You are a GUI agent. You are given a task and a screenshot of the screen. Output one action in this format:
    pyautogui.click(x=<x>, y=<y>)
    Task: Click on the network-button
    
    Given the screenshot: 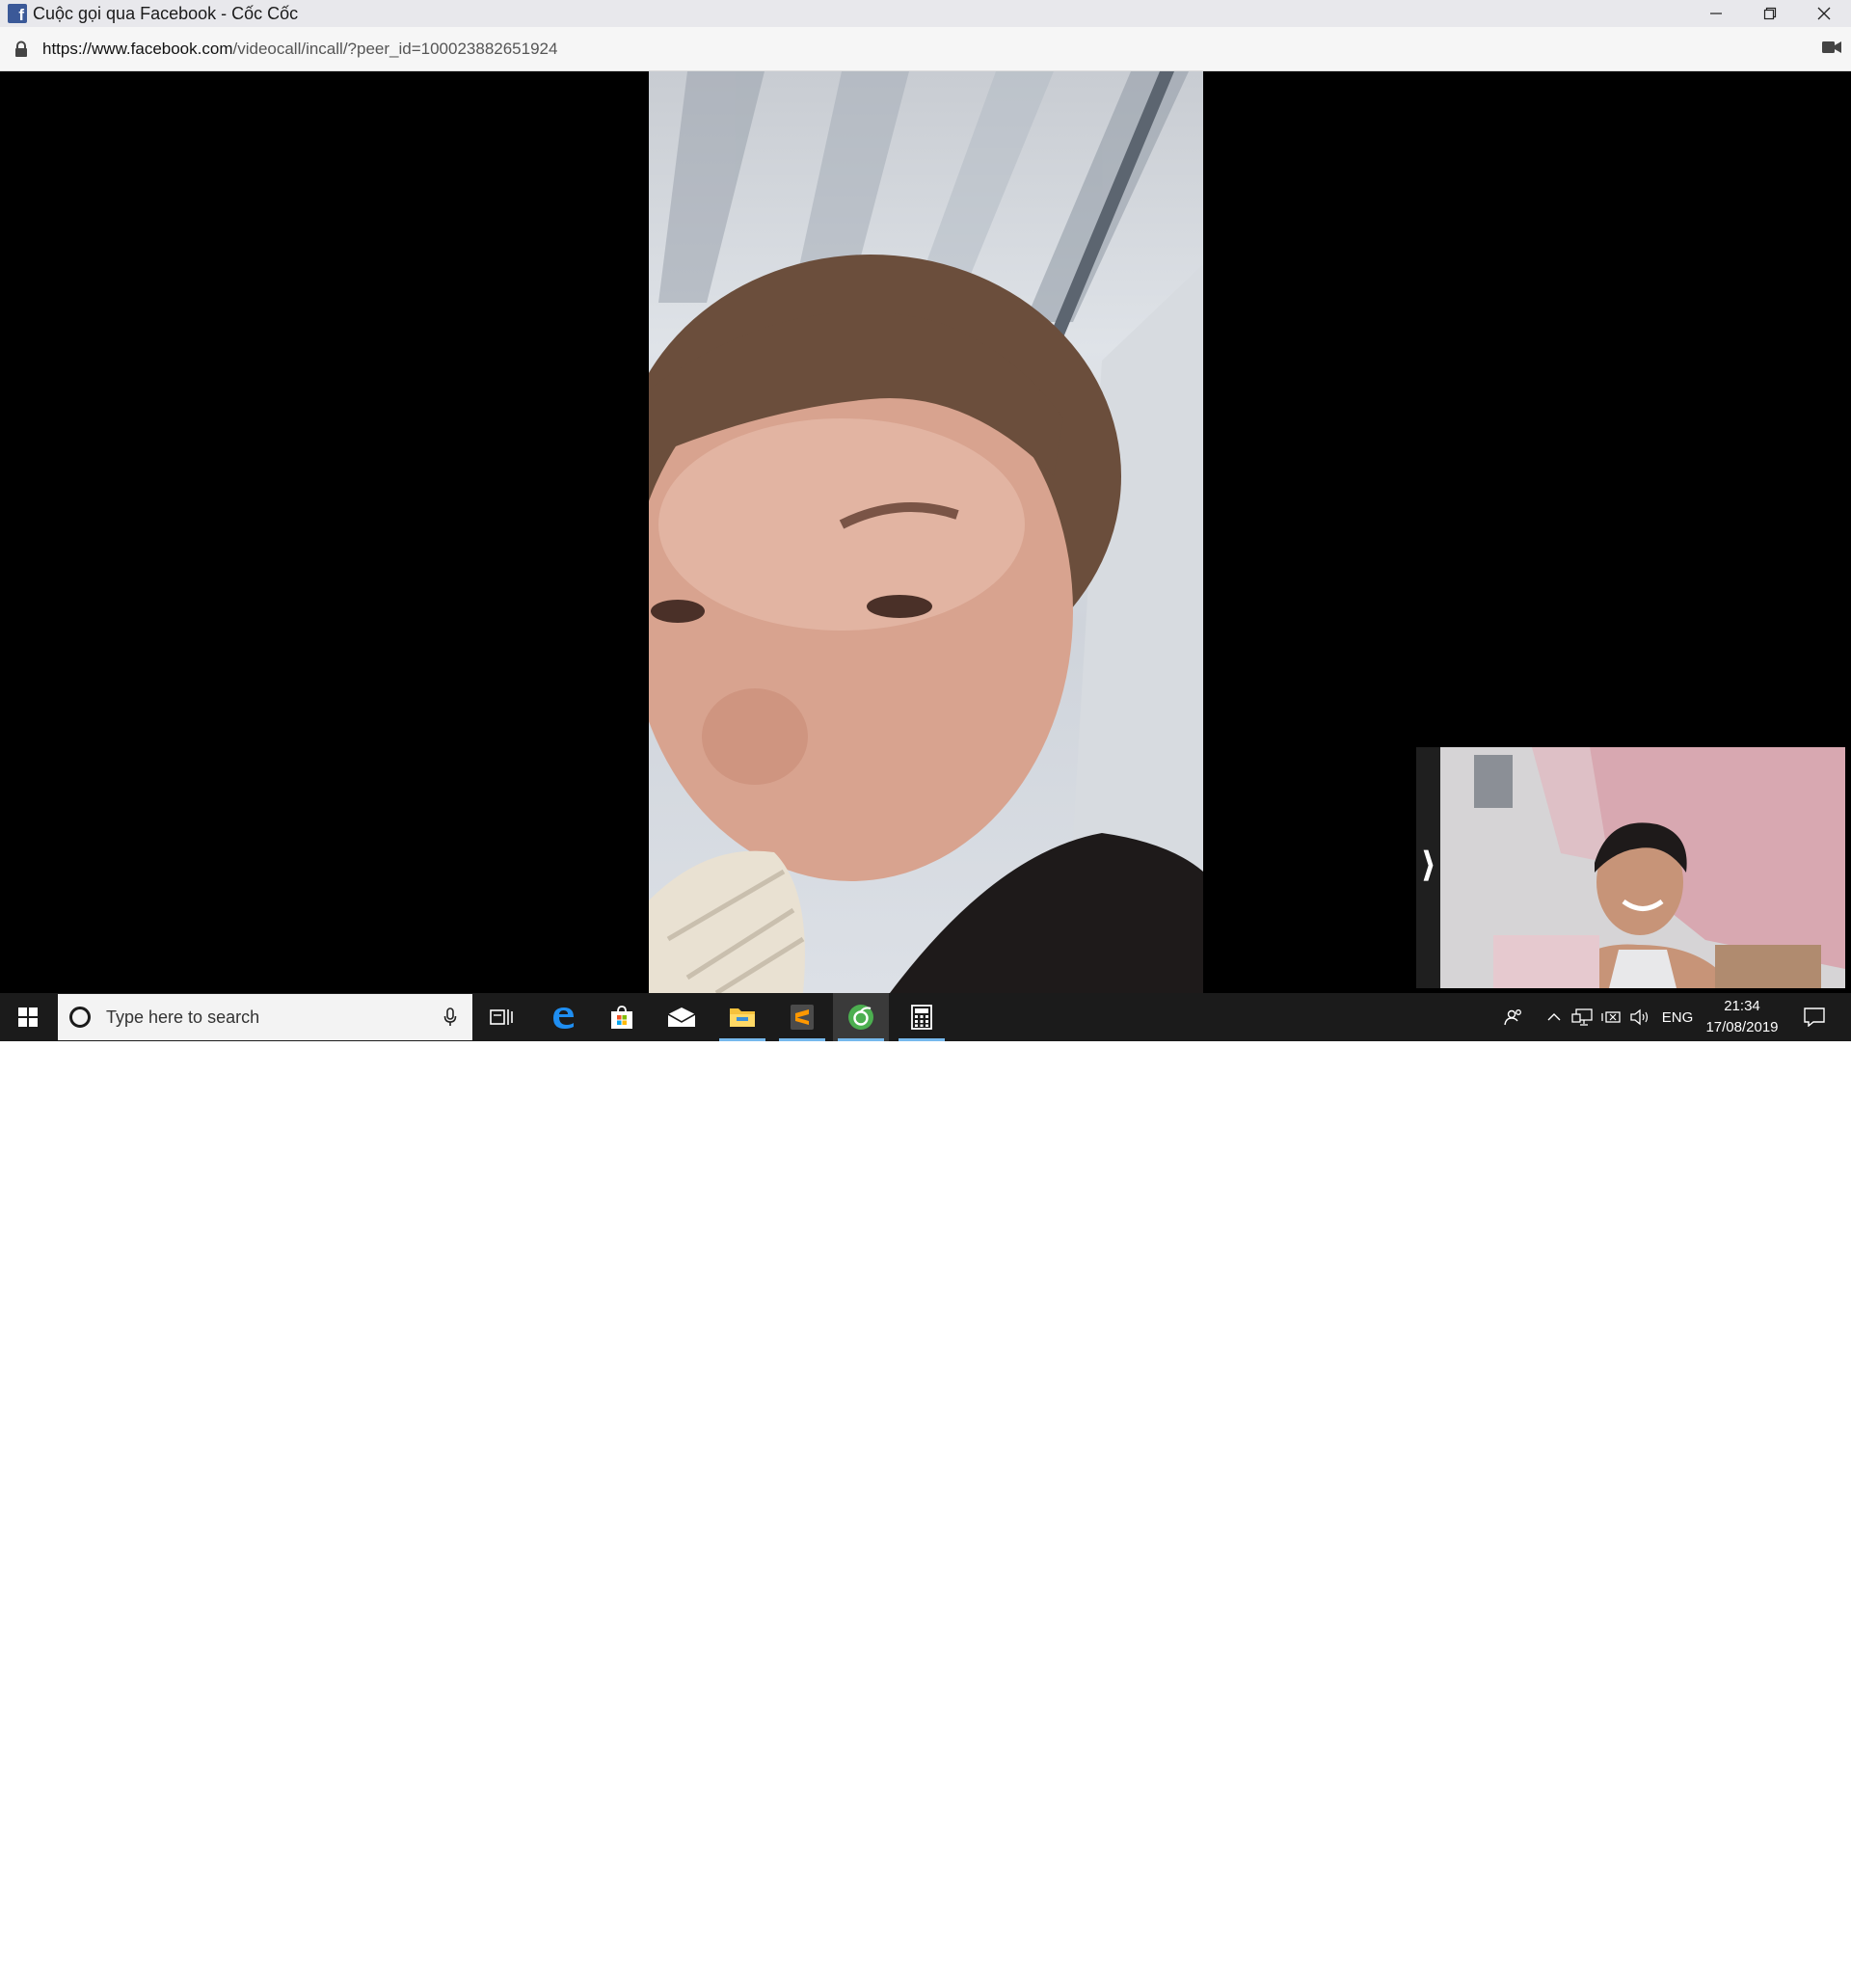 What is the action you would take?
    pyautogui.click(x=1582, y=1017)
    